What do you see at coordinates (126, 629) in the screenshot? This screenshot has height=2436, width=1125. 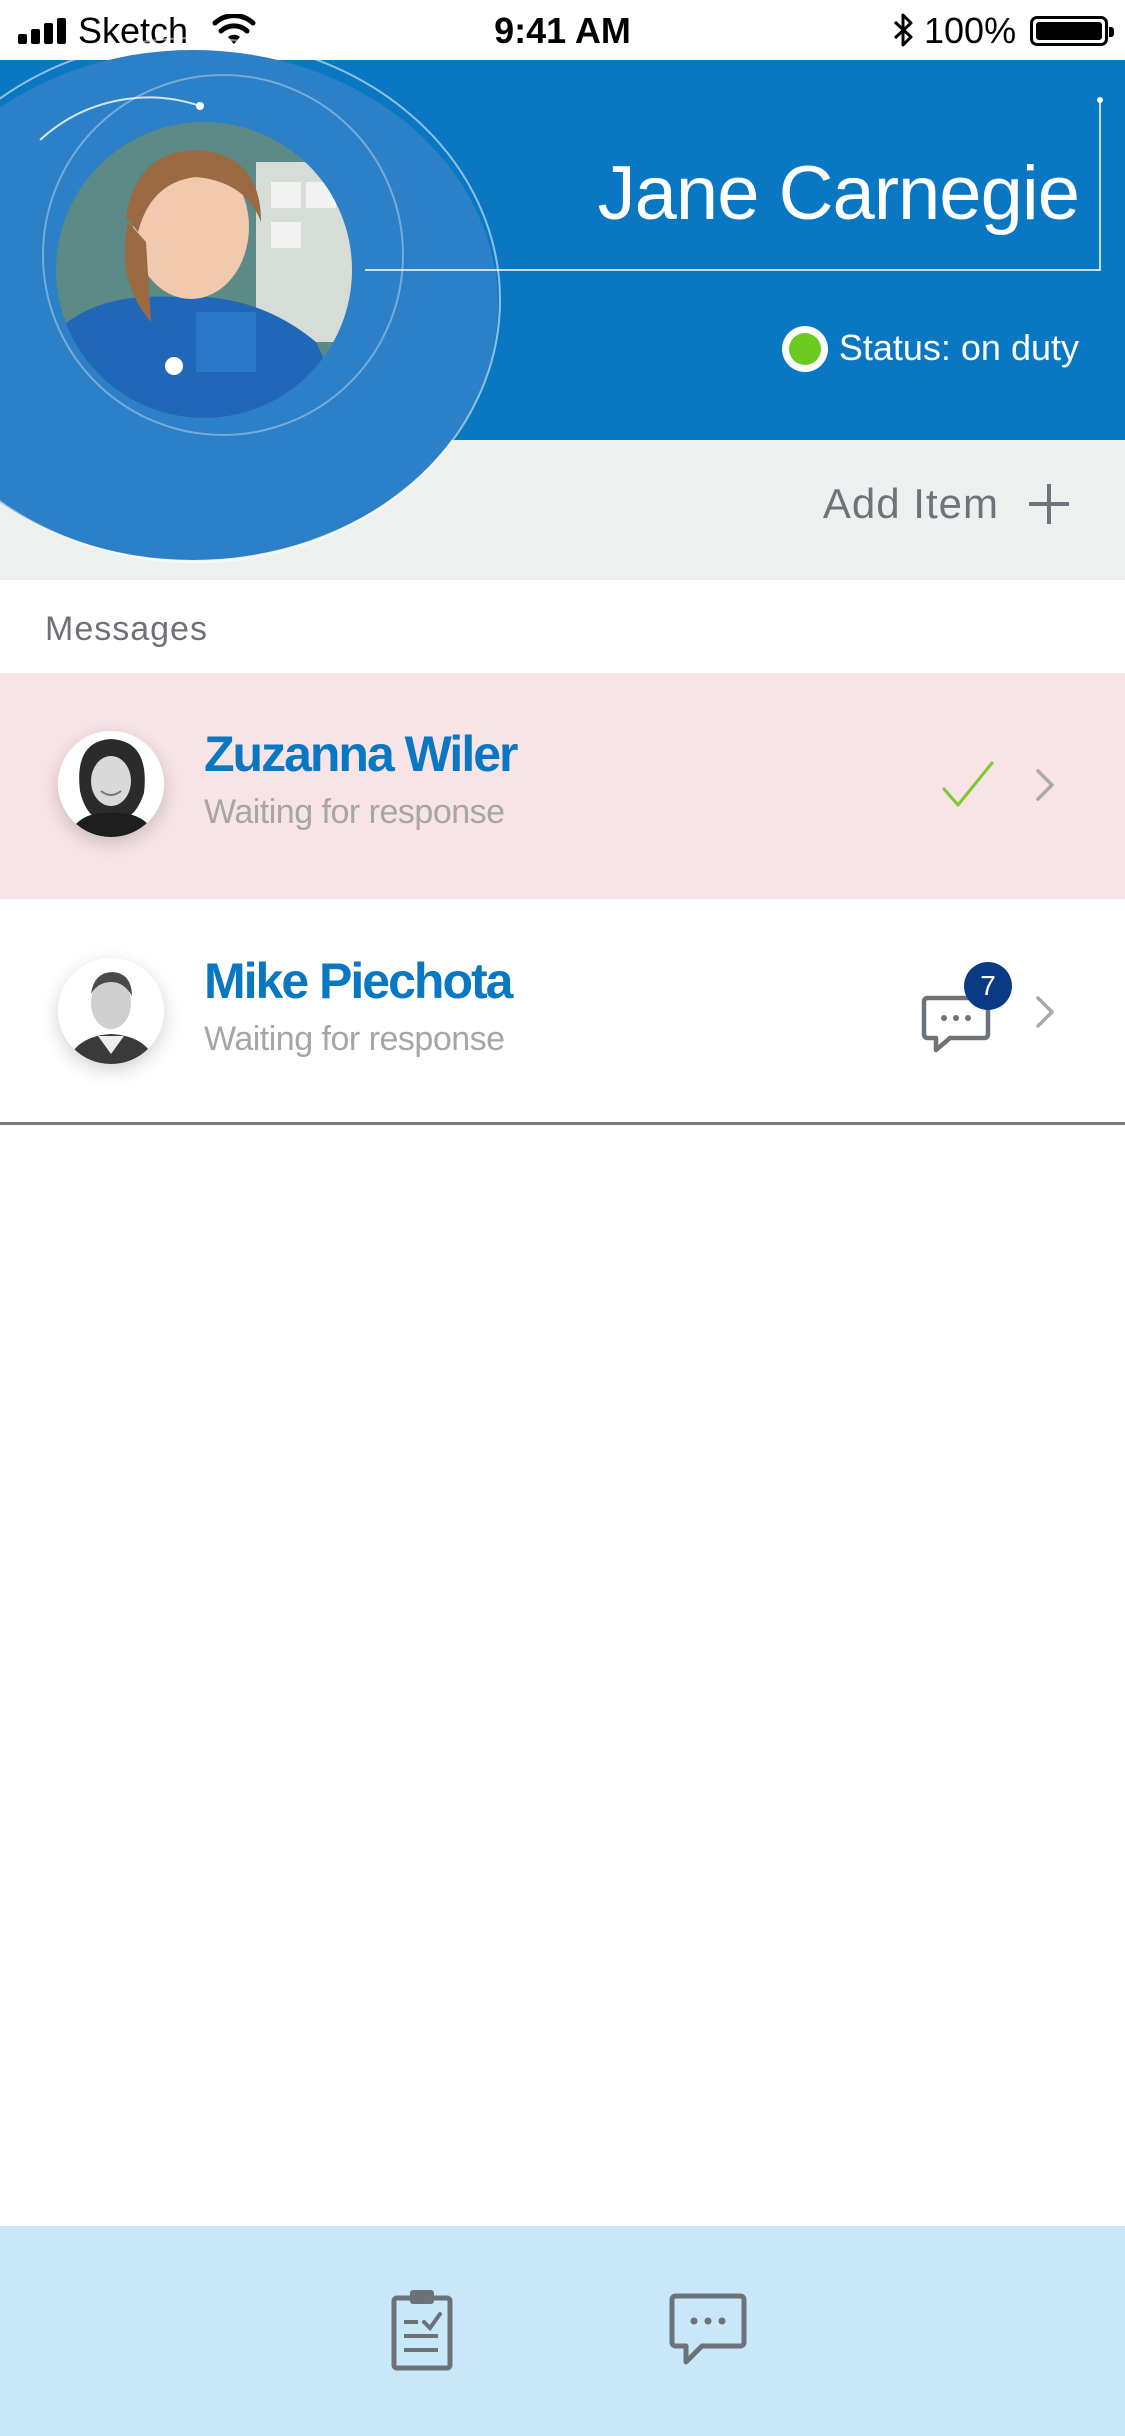 I see `messages-section-title: Messages` at bounding box center [126, 629].